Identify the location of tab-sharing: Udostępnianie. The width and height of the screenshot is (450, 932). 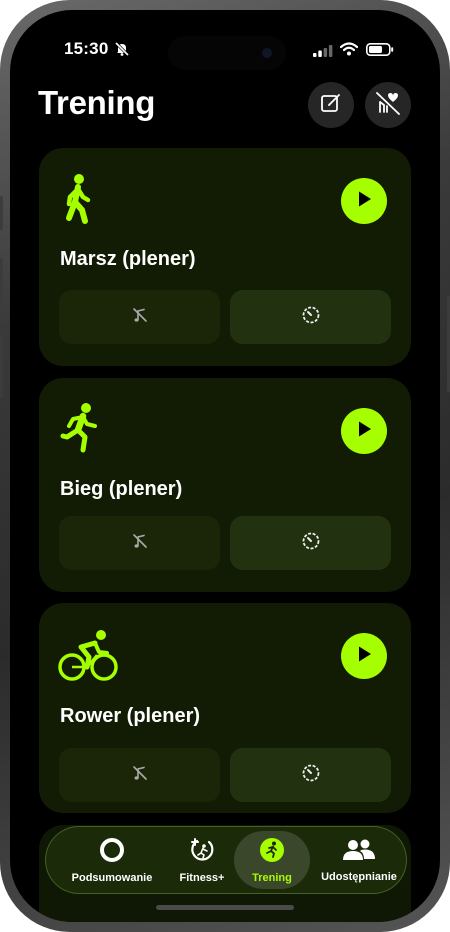
(359, 860).